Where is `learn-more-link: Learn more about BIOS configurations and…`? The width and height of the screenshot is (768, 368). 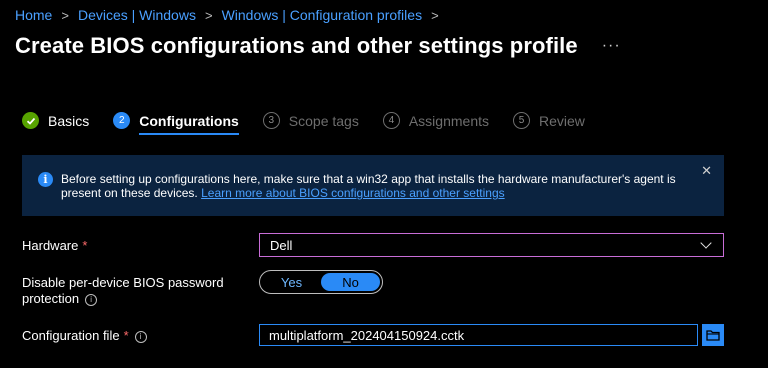
learn-more-link: Learn more about BIOS configurations and… is located at coordinates (353, 193).